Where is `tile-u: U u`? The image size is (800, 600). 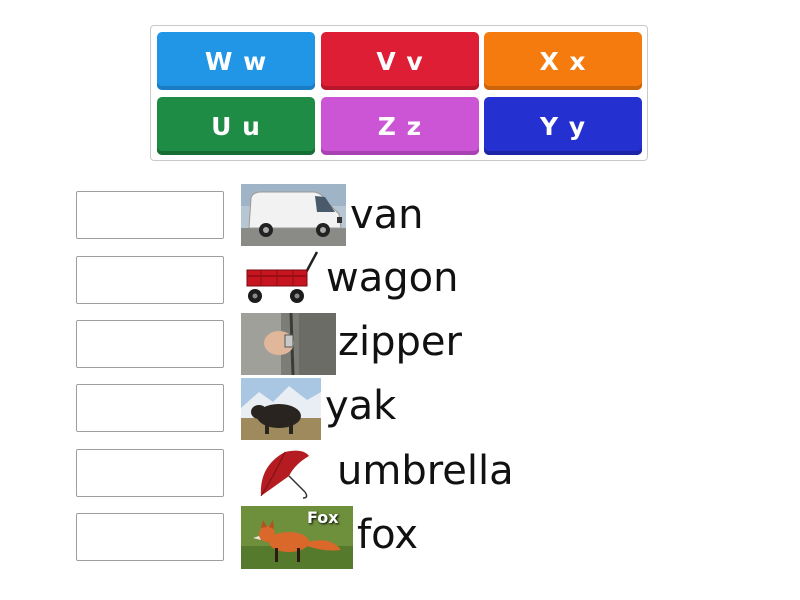 tile-u: U u is located at coordinates (236, 126).